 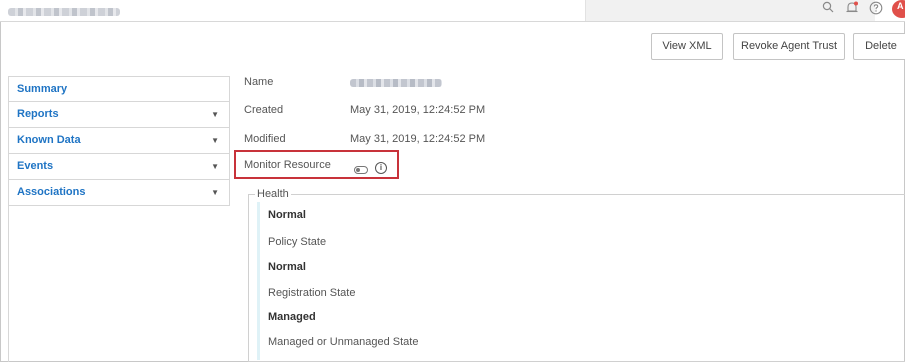 What do you see at coordinates (876, 10) in the screenshot?
I see `help-icon` at bounding box center [876, 10].